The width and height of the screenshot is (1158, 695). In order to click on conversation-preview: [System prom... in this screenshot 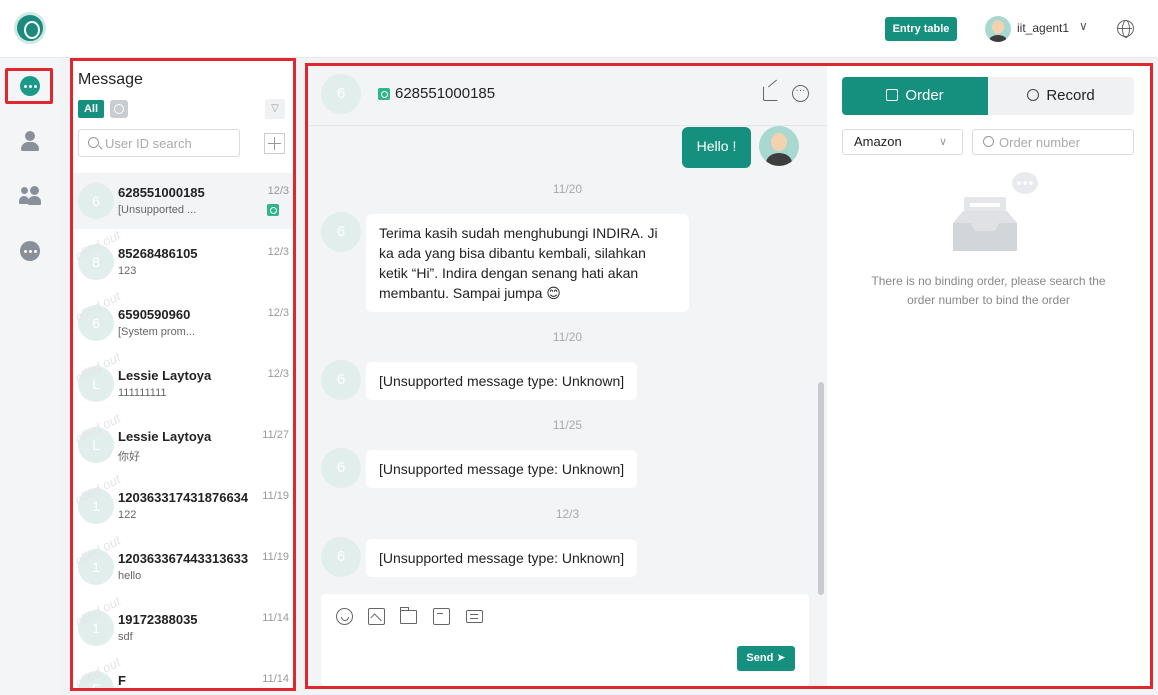, I will do `click(157, 332)`.